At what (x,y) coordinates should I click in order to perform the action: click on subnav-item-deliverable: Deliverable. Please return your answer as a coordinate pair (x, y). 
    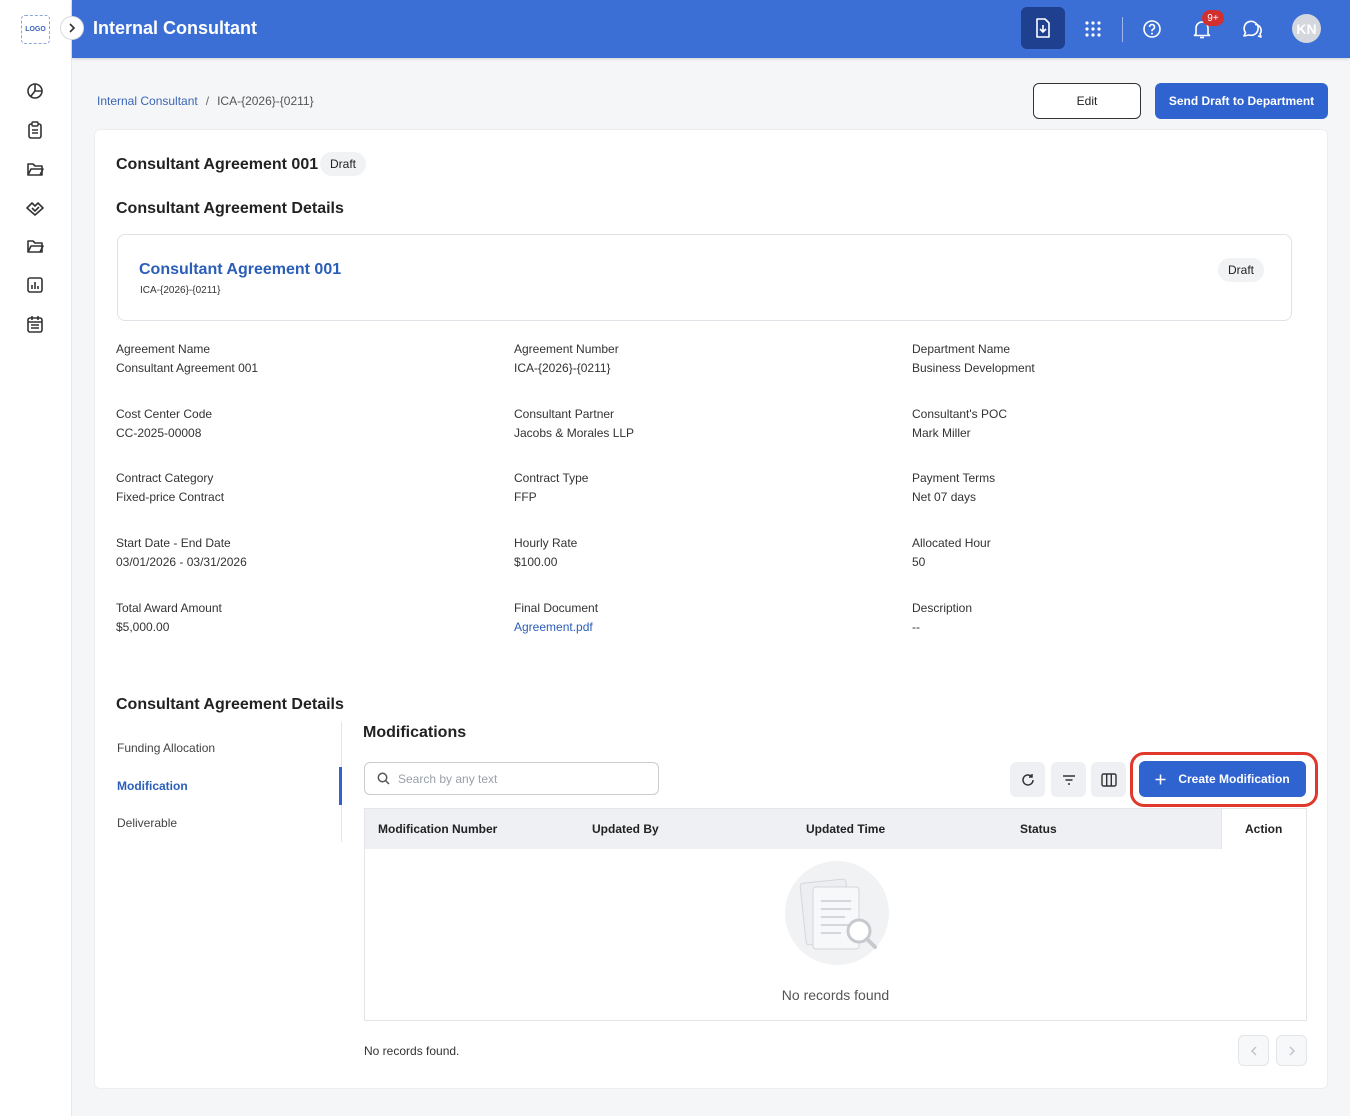
    Looking at the image, I should click on (147, 823).